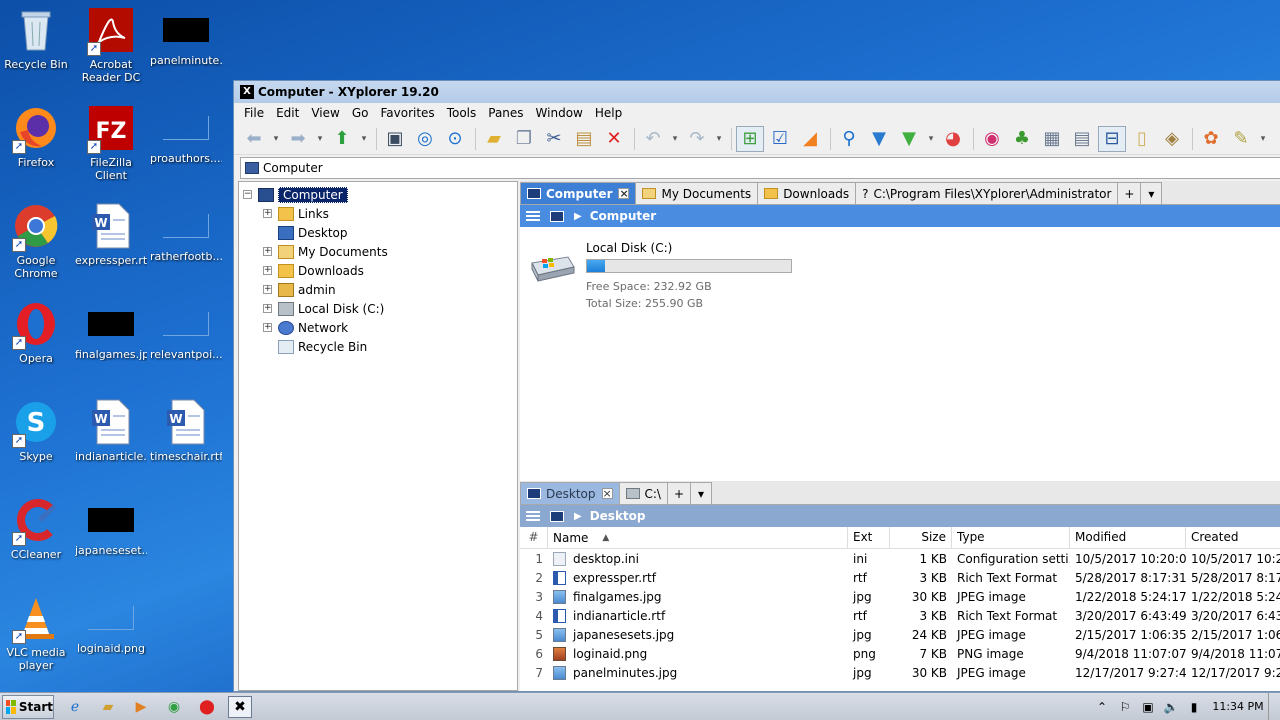 The width and height of the screenshot is (1280, 720). What do you see at coordinates (879, 139) in the screenshot?
I see `filter-icon: ▼` at bounding box center [879, 139].